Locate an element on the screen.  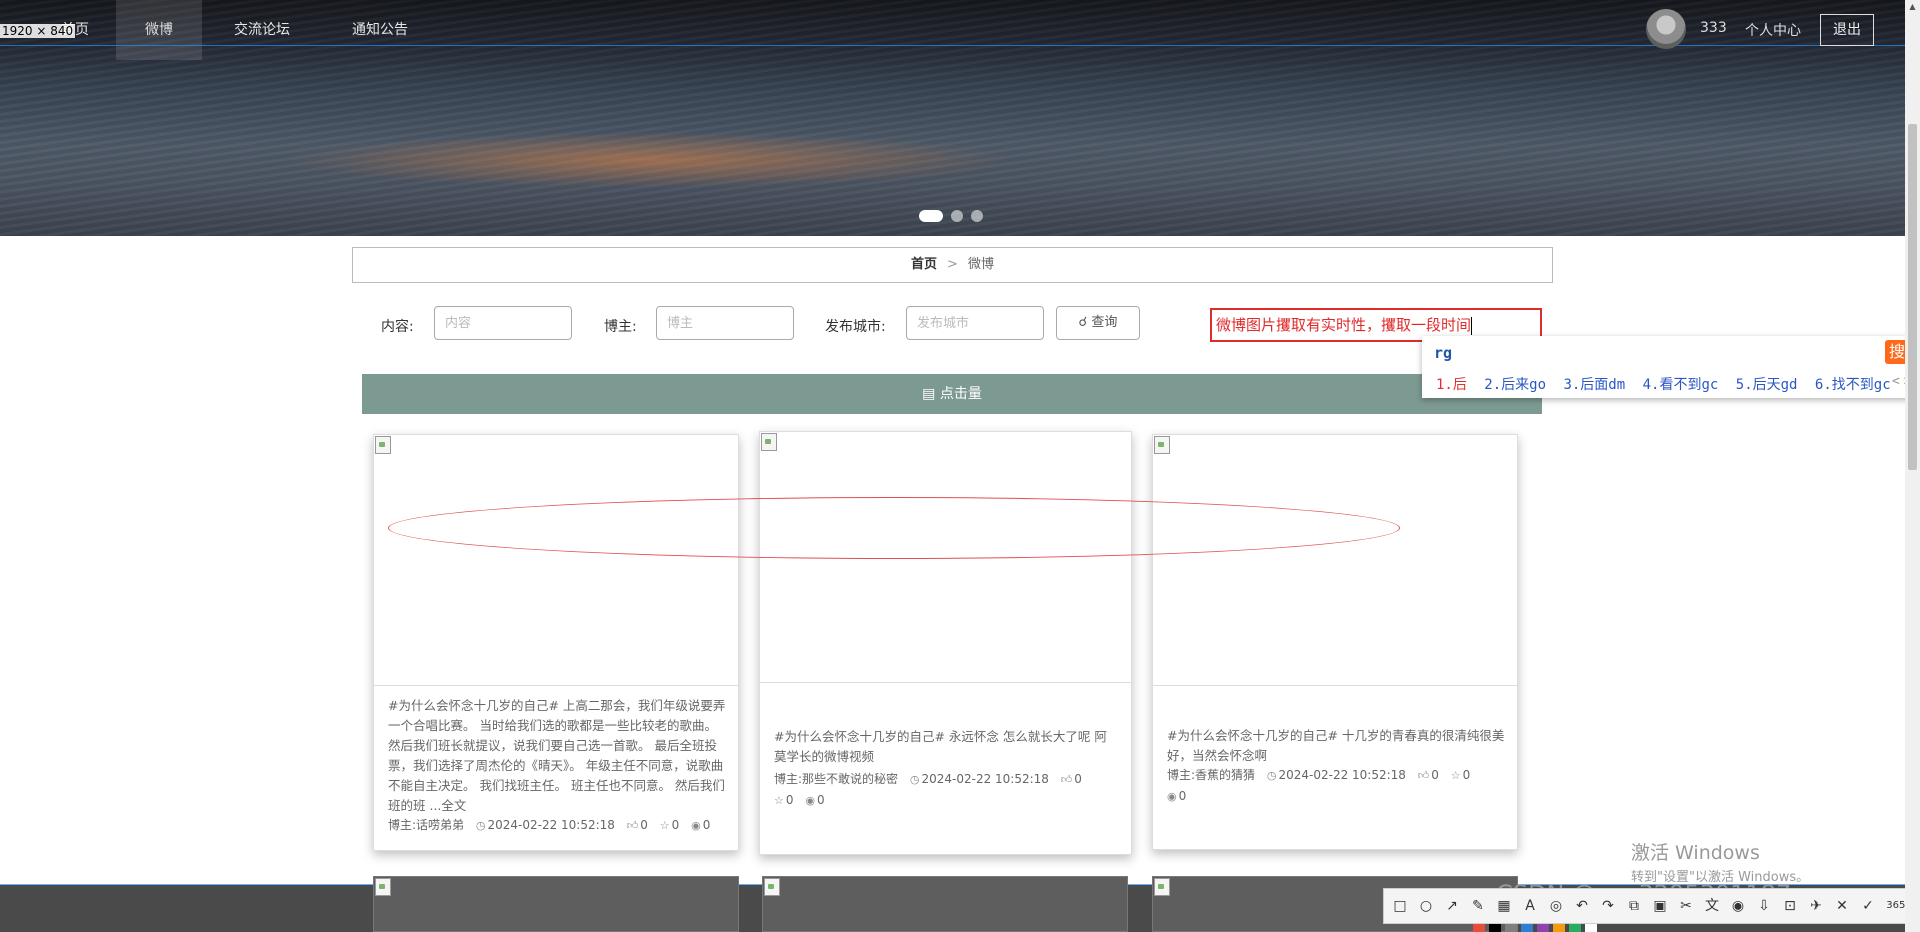
post-author: 博主:香蕉的猜猜 is located at coordinates (1211, 775).